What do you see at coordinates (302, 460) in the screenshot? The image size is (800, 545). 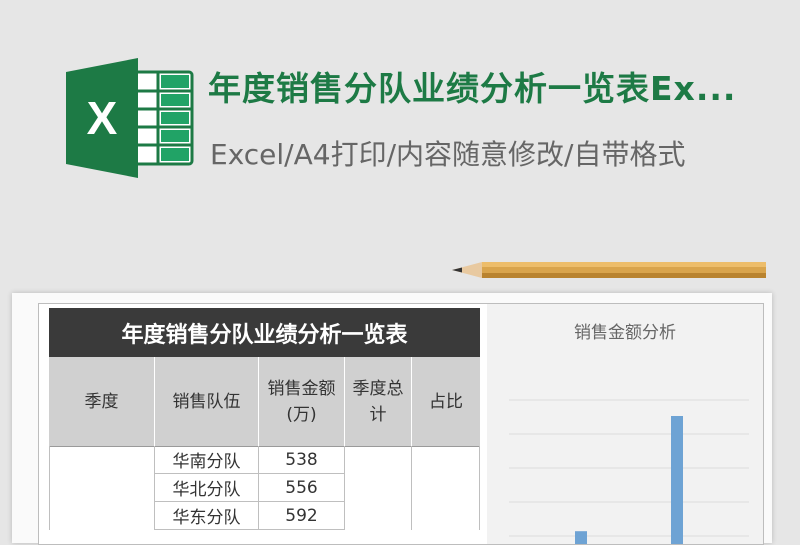 I see `cell-amount: 538` at bounding box center [302, 460].